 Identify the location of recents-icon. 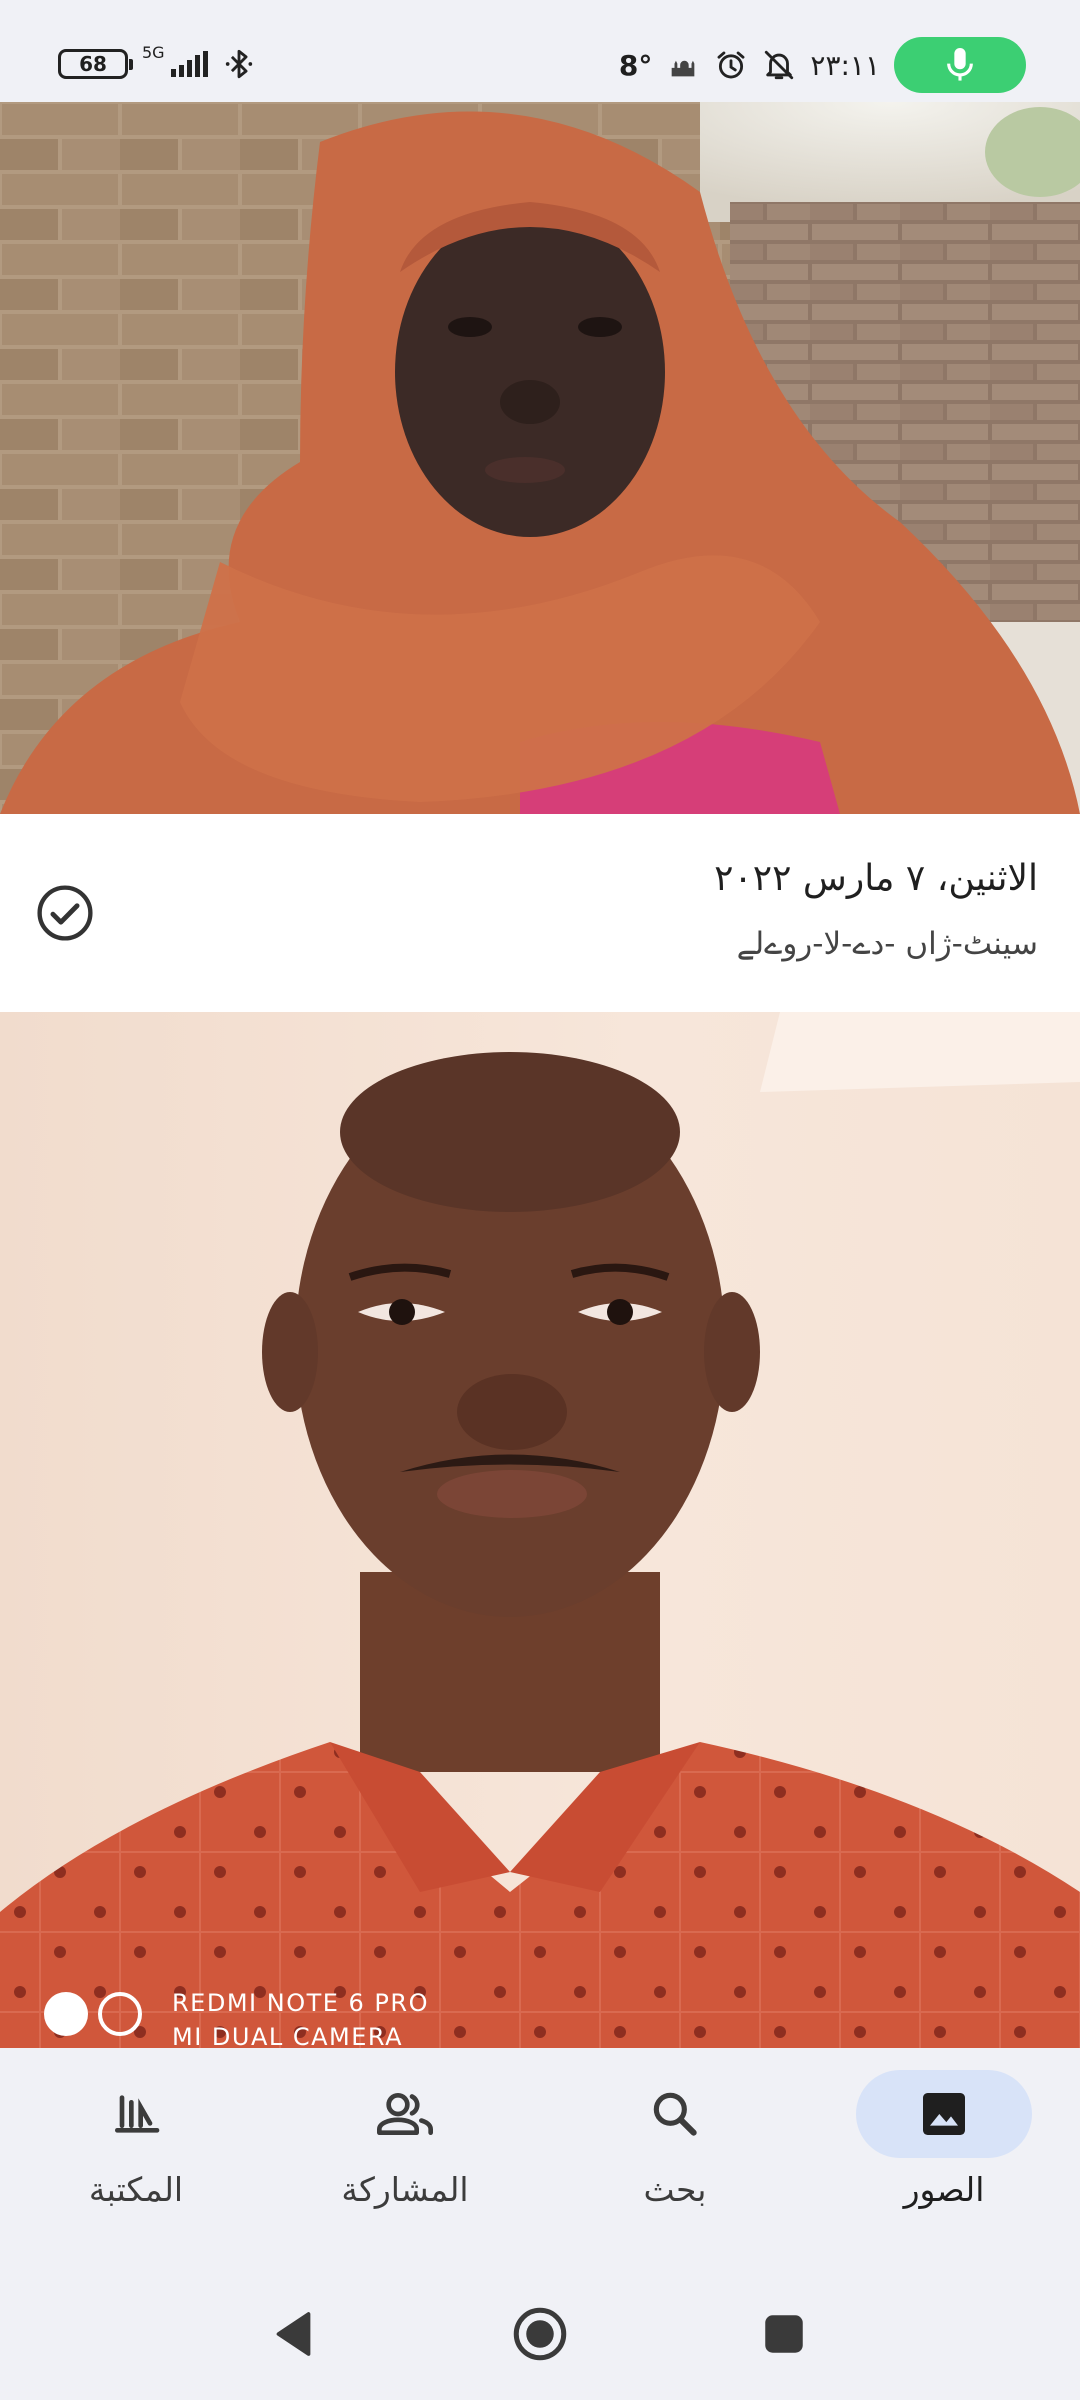
(784, 2334).